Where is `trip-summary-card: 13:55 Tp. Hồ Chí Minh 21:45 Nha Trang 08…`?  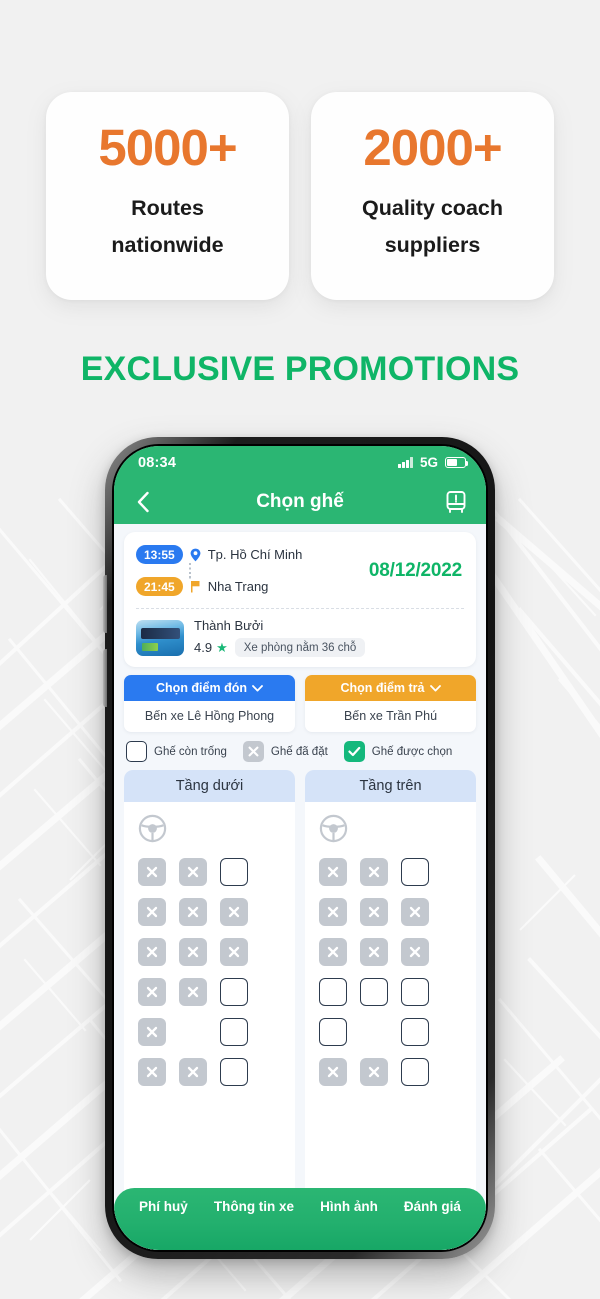 trip-summary-card: 13:55 Tp. Hồ Chí Minh 21:45 Nha Trang 08… is located at coordinates (300, 599).